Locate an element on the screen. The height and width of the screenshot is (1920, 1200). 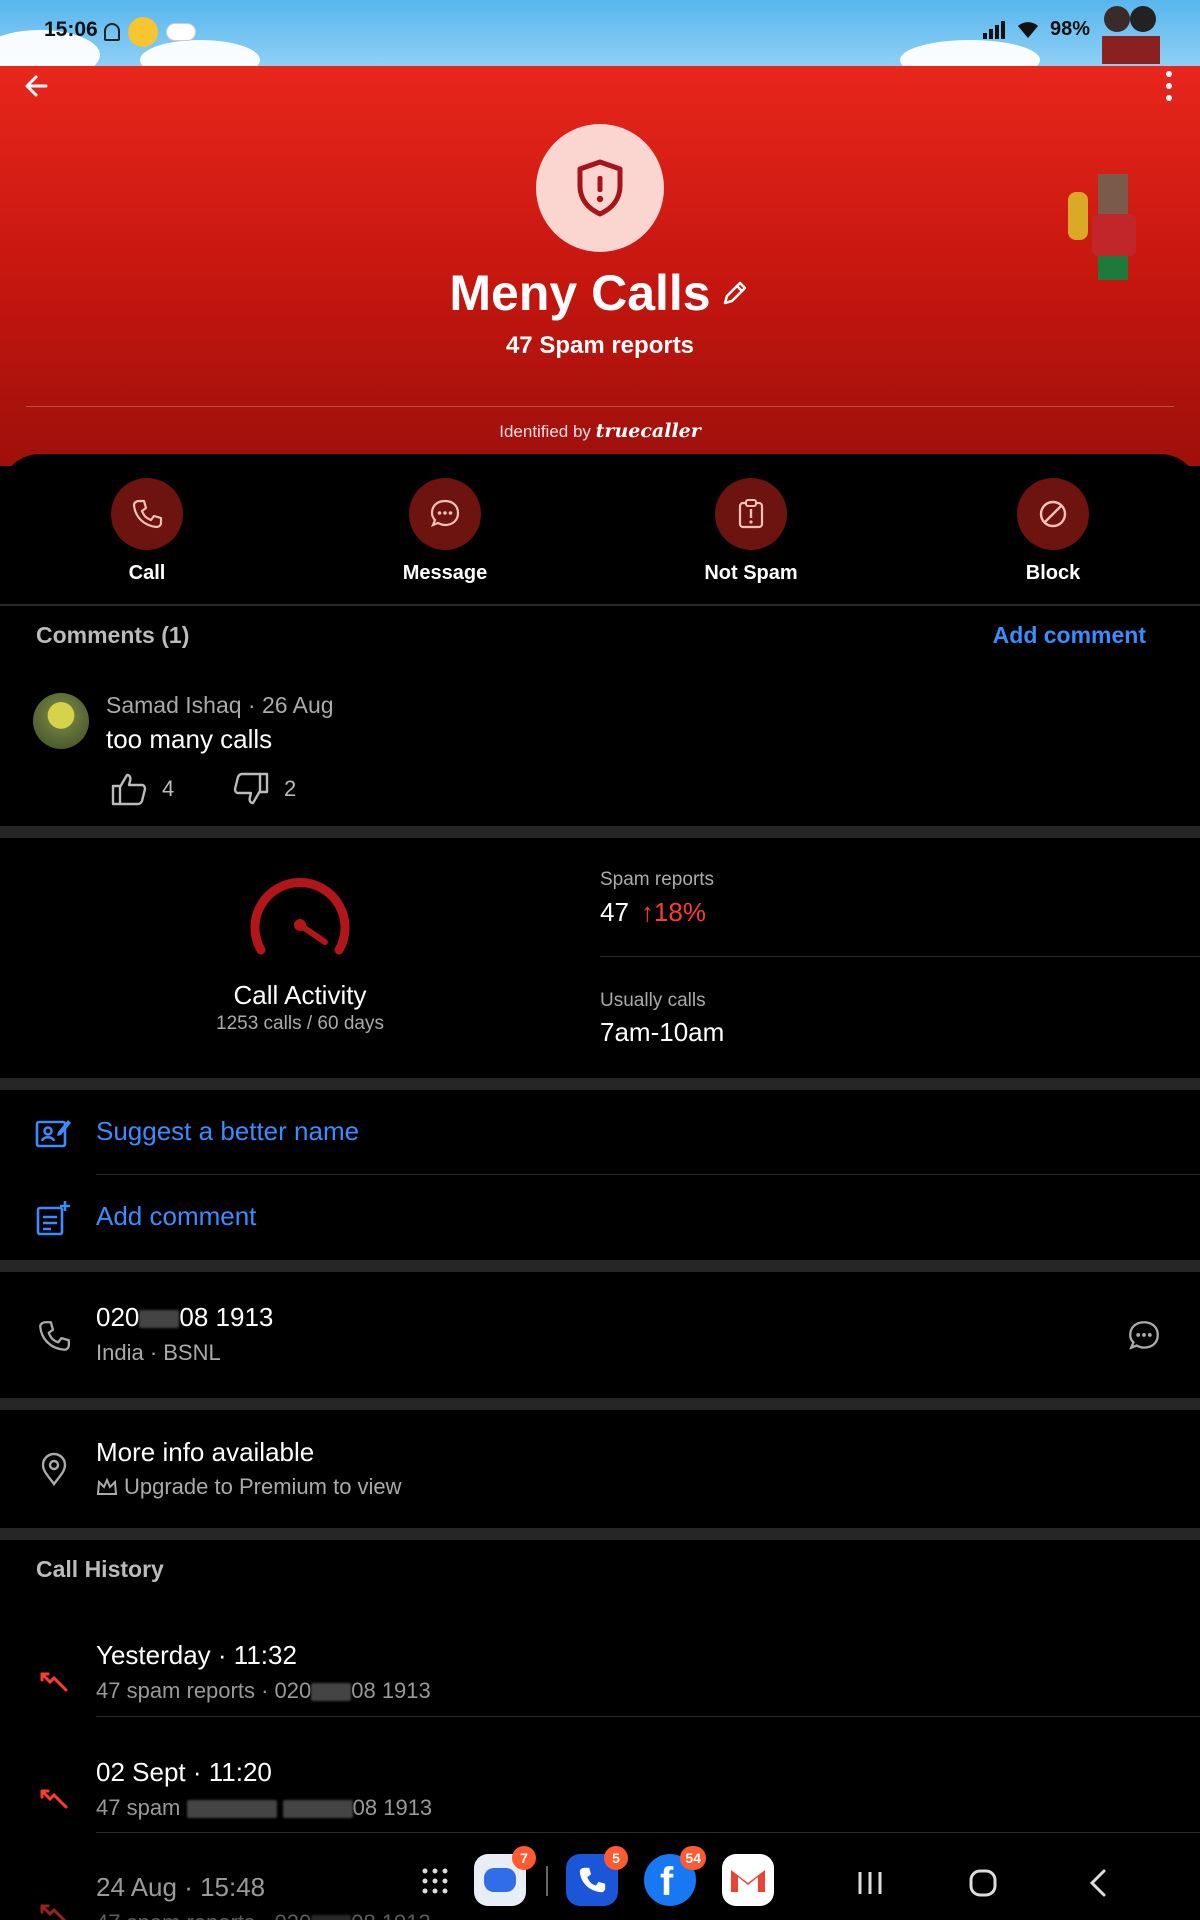
wifi-icon is located at coordinates (1027, 29).